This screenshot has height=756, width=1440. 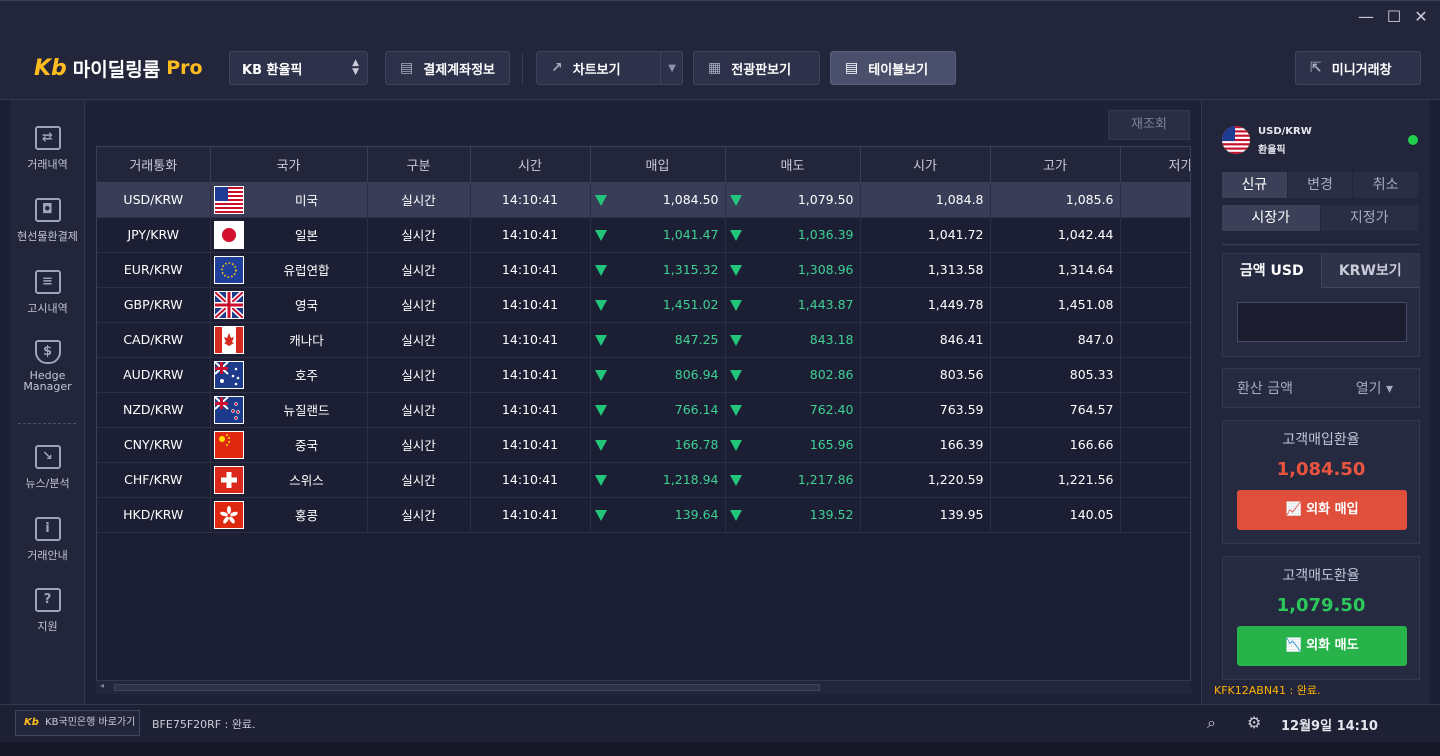 I want to click on cell-pair: CNY/KRW, so click(x=154, y=445).